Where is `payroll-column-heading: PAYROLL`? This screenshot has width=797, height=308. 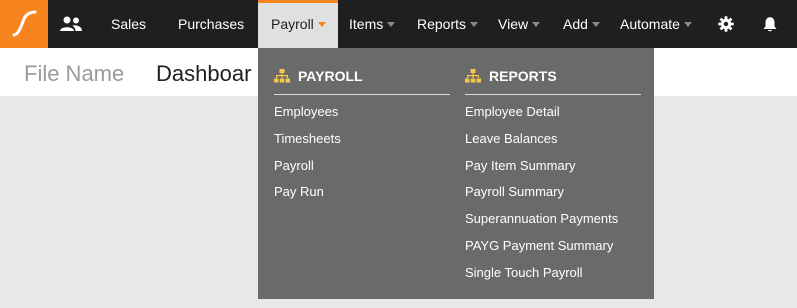 payroll-column-heading: PAYROLL is located at coordinates (362, 76).